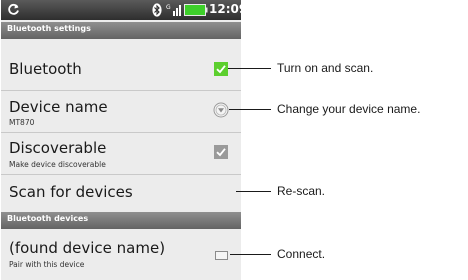 Image resolution: width=468 pixels, height=280 pixels. What do you see at coordinates (22, 122) in the screenshot?
I see `device-name-value: MT870` at bounding box center [22, 122].